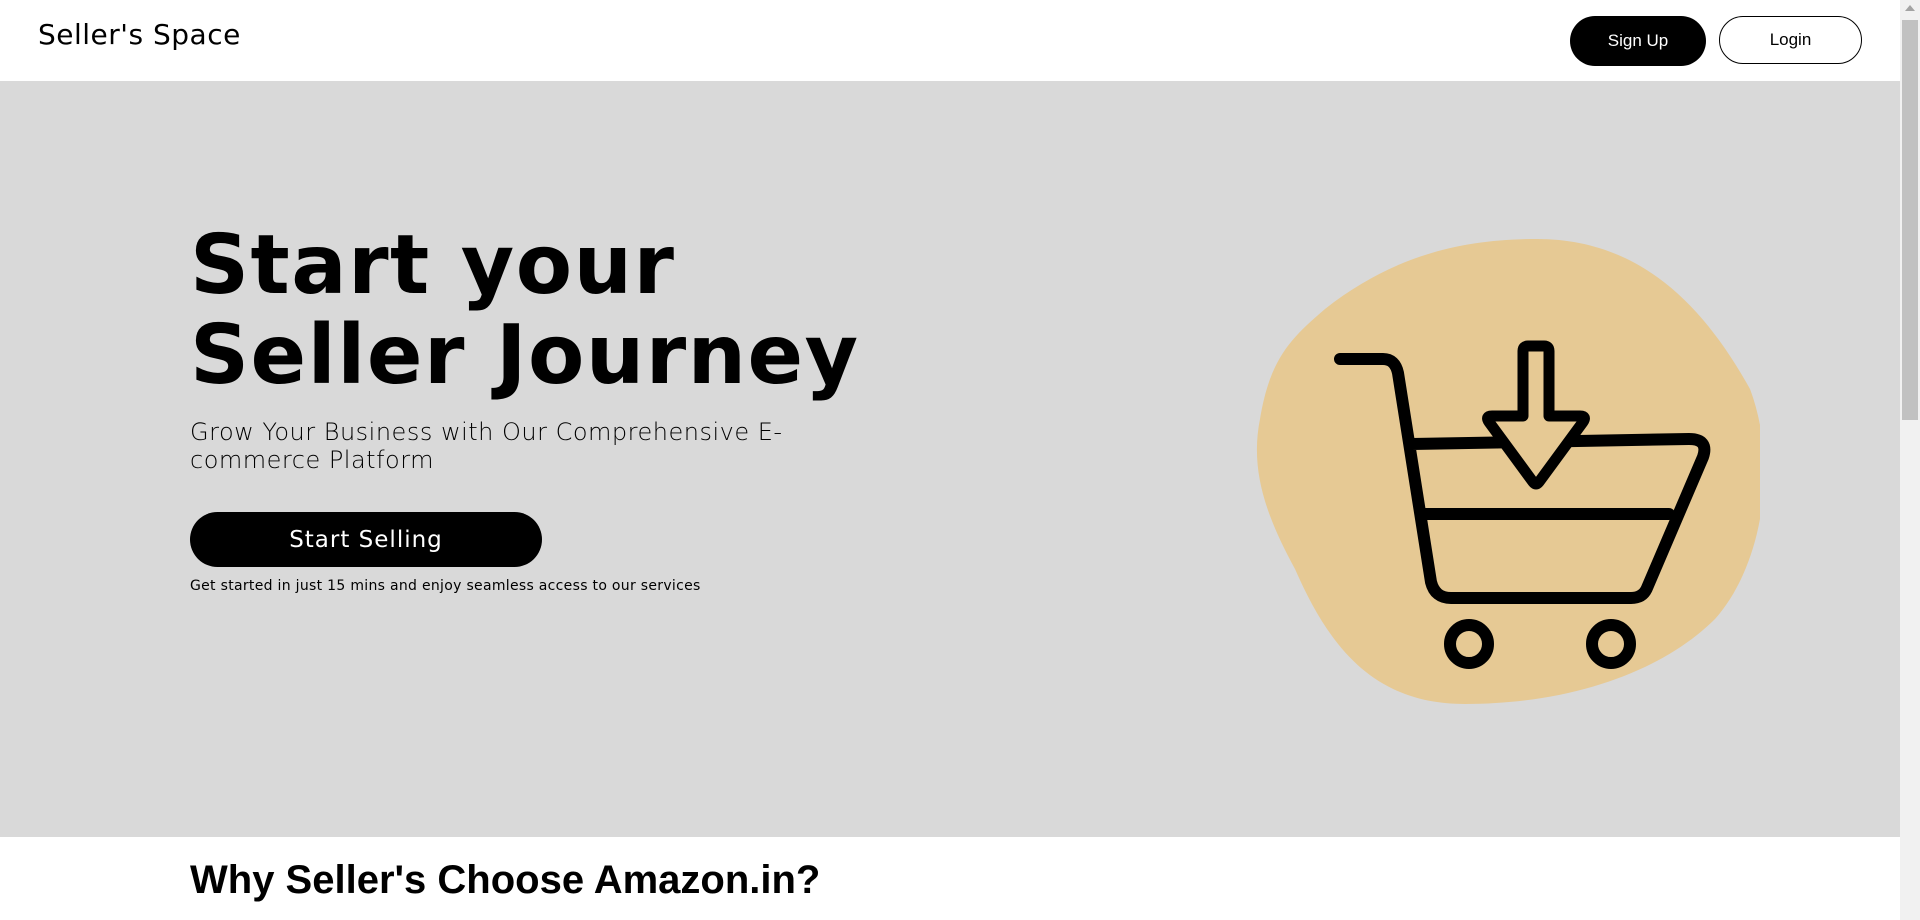 This screenshot has height=920, width=1920. Describe the element at coordinates (525, 310) in the screenshot. I see `hero-title: Start your Seller Journey` at that location.